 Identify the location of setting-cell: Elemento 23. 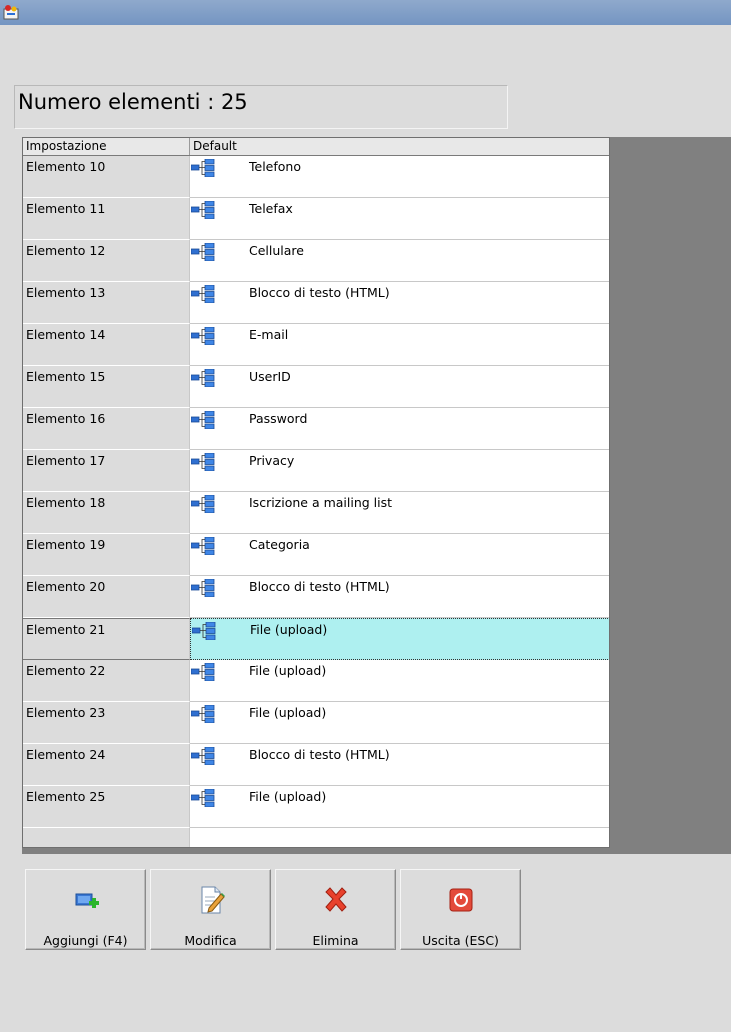
(106, 723).